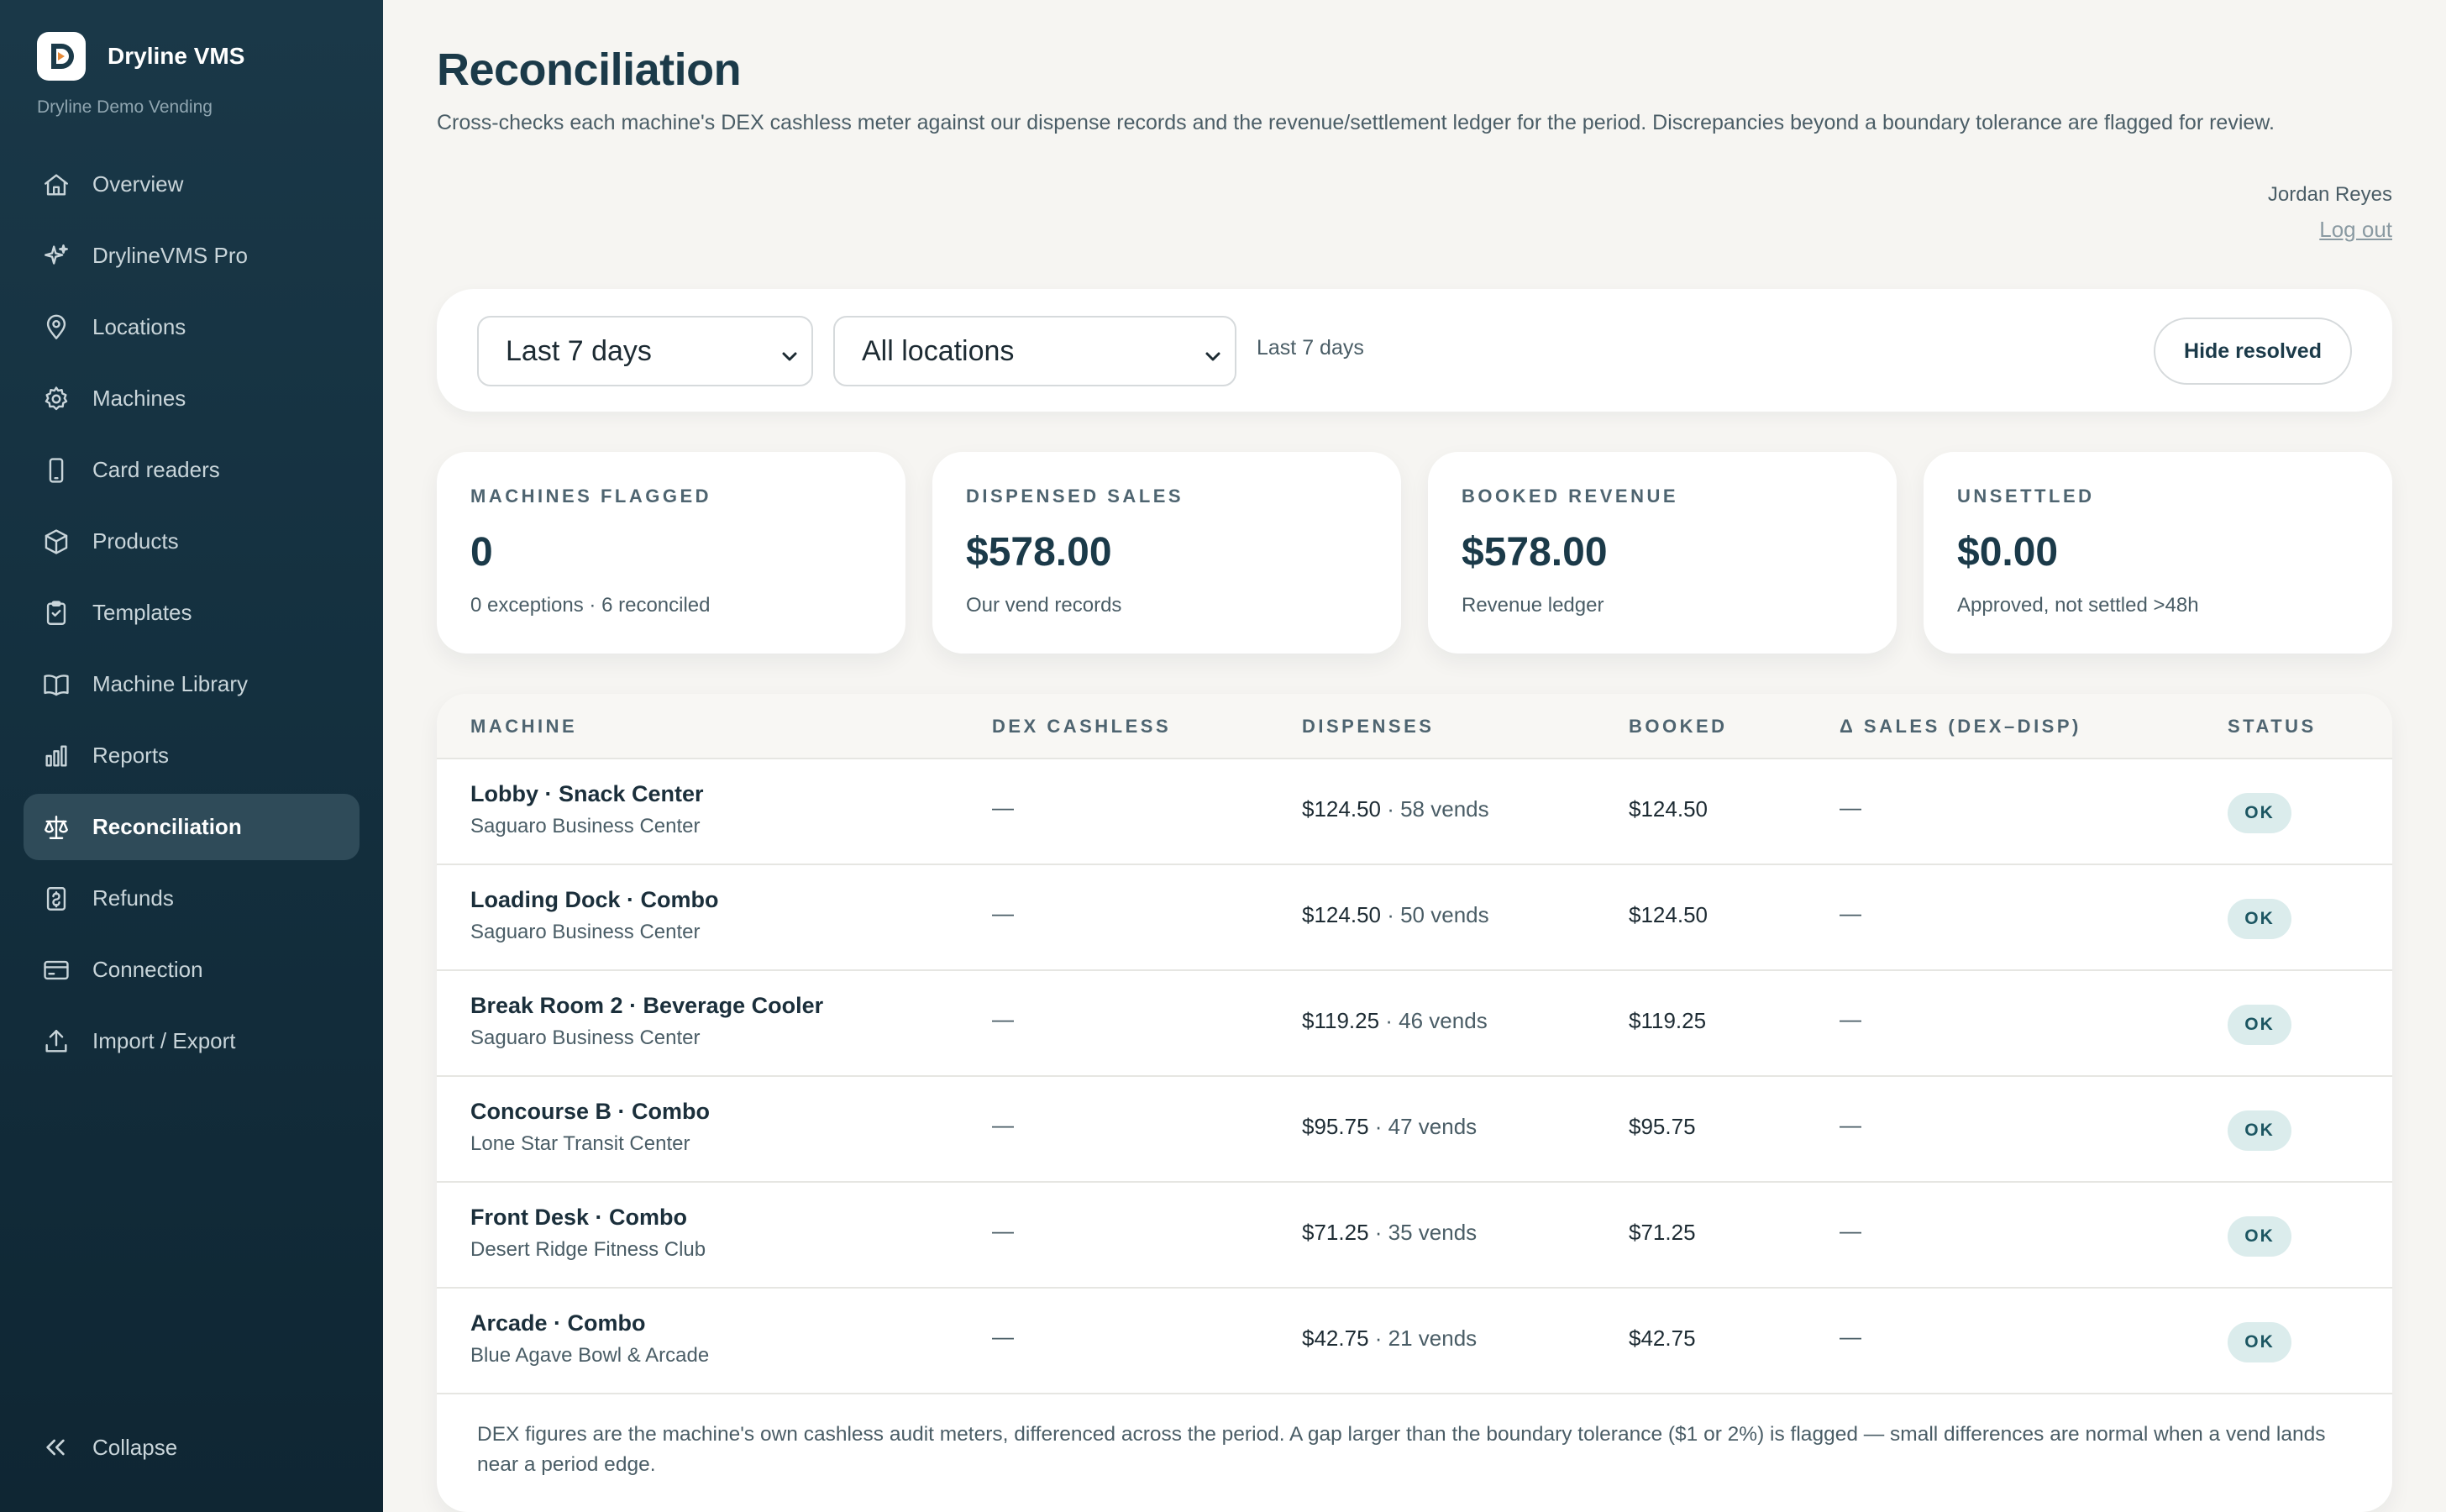 This screenshot has width=2446, height=1512. Describe the element at coordinates (170, 255) in the screenshot. I see `sidebar-item-label: DrylineVMS Pro` at that location.